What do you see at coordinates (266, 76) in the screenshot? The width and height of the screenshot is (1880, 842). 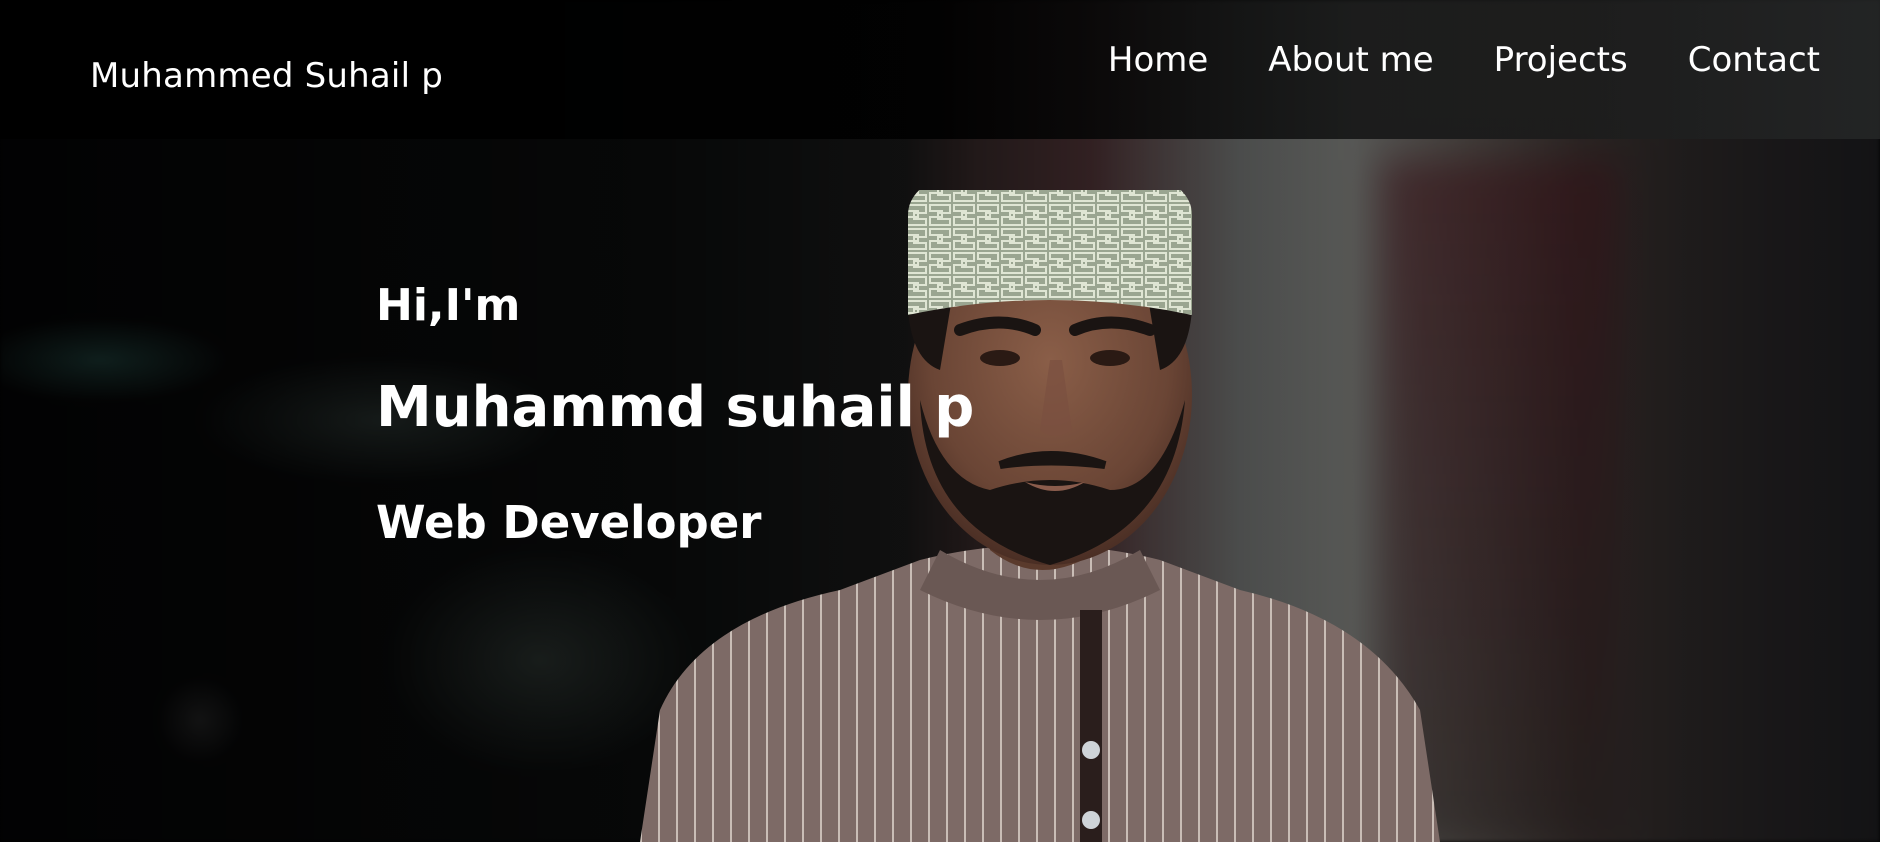 I see `brand-logo: Muhammed Suhail p` at bounding box center [266, 76].